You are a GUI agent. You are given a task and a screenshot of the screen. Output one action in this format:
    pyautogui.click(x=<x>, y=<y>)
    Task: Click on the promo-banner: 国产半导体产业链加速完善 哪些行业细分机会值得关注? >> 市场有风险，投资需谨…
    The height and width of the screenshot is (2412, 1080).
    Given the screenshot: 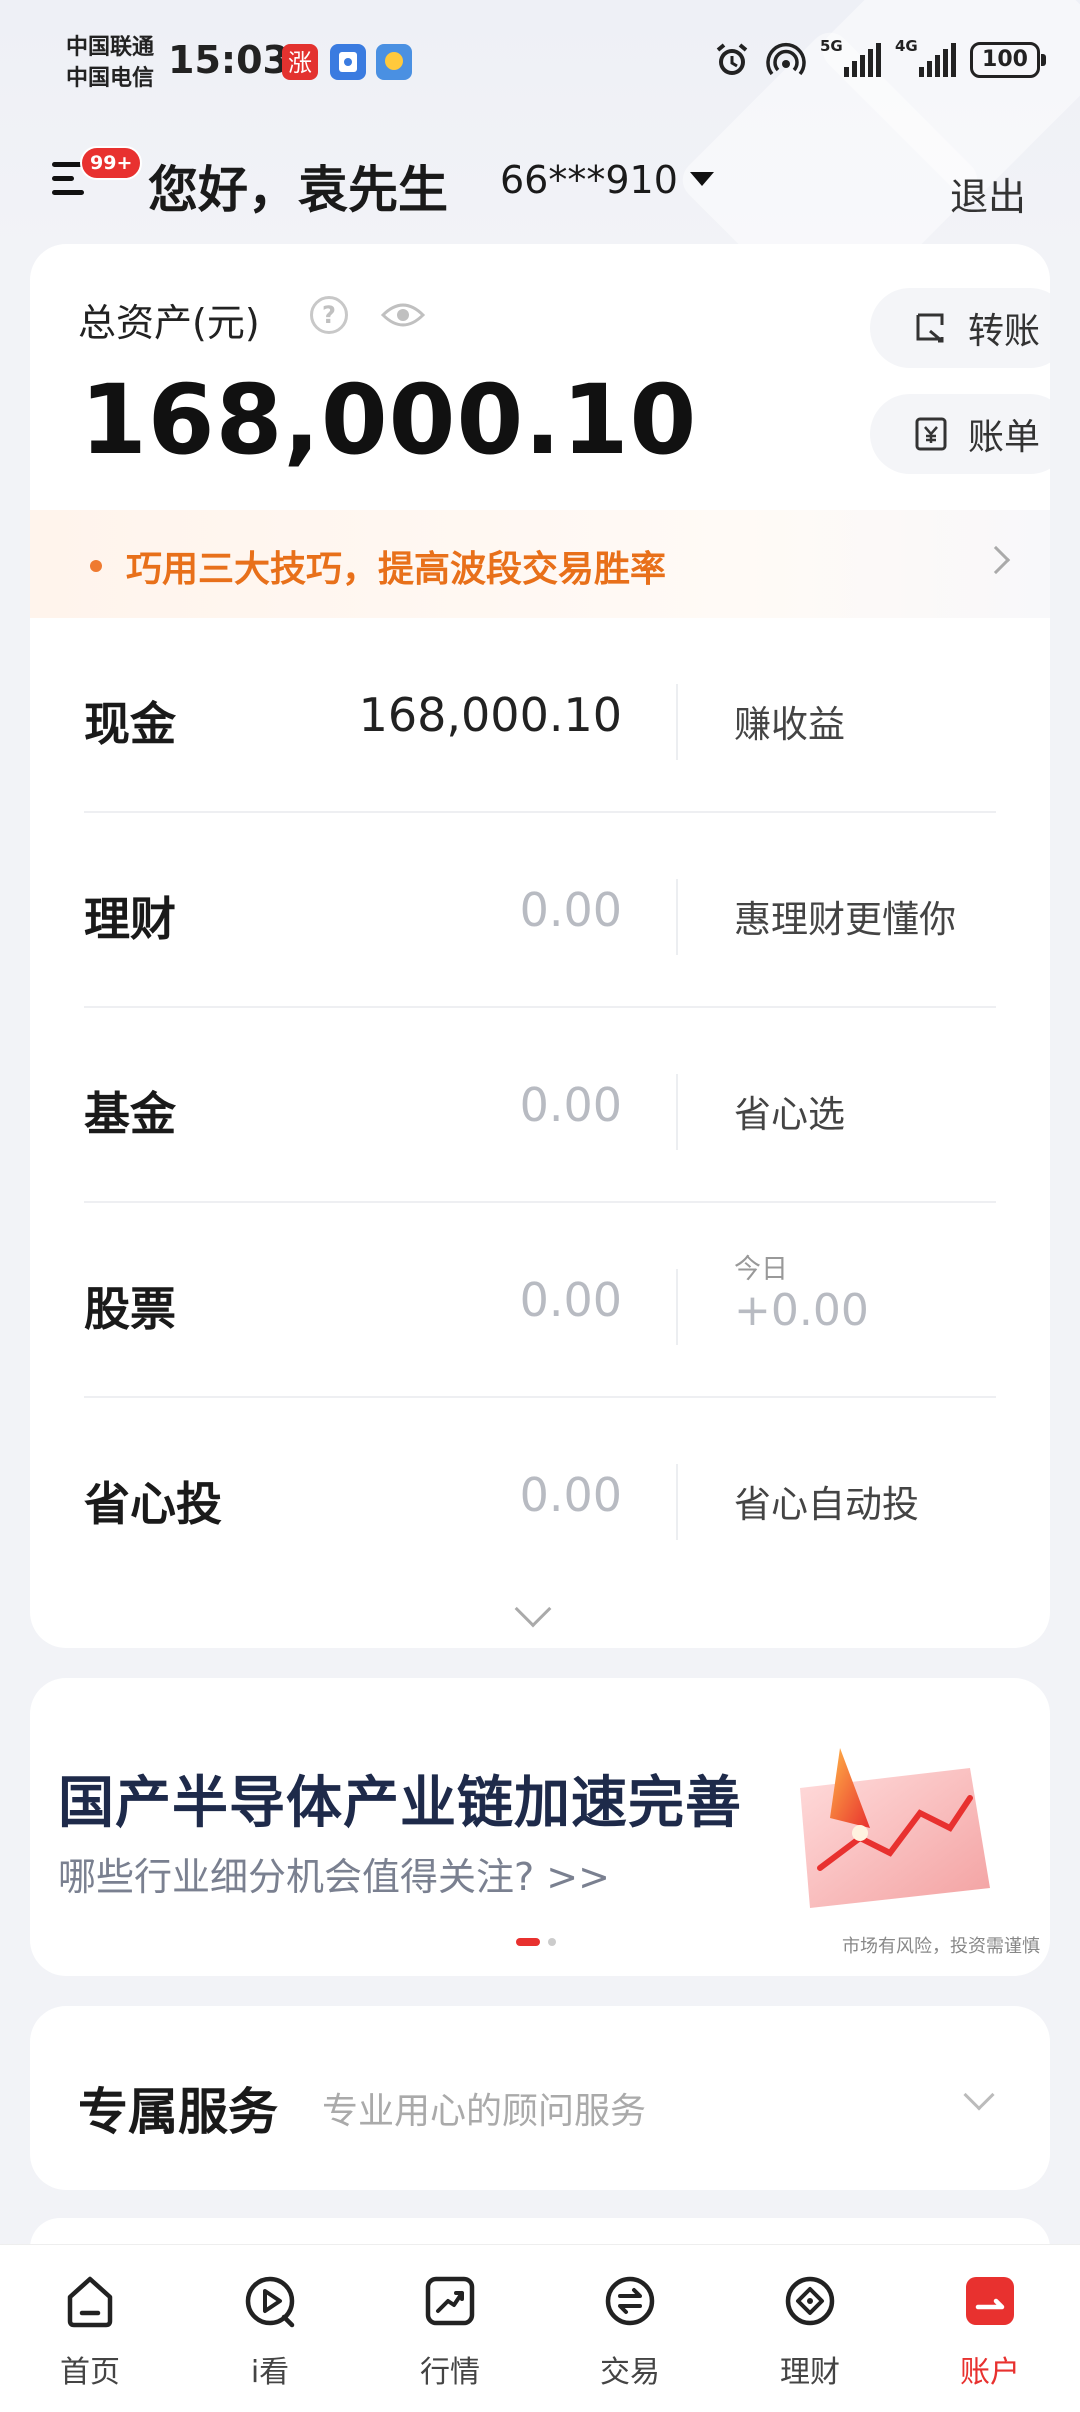 What is the action you would take?
    pyautogui.click(x=540, y=1827)
    